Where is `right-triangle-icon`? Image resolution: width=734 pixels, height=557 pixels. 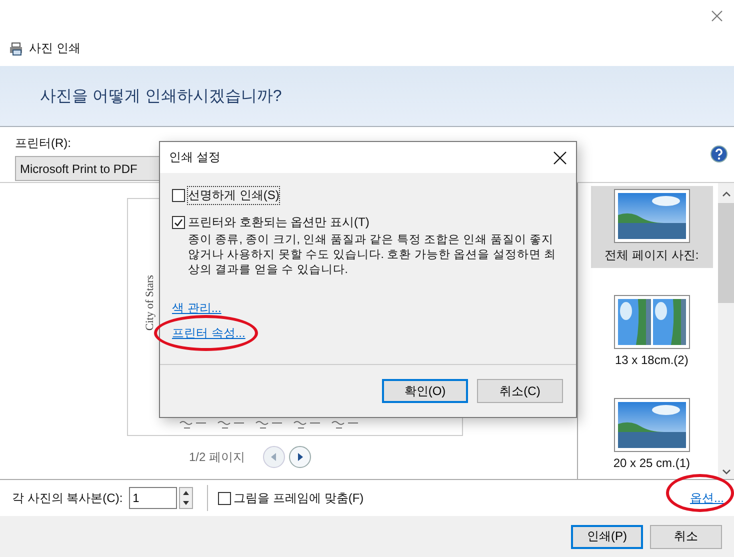
right-triangle-icon is located at coordinates (300, 457).